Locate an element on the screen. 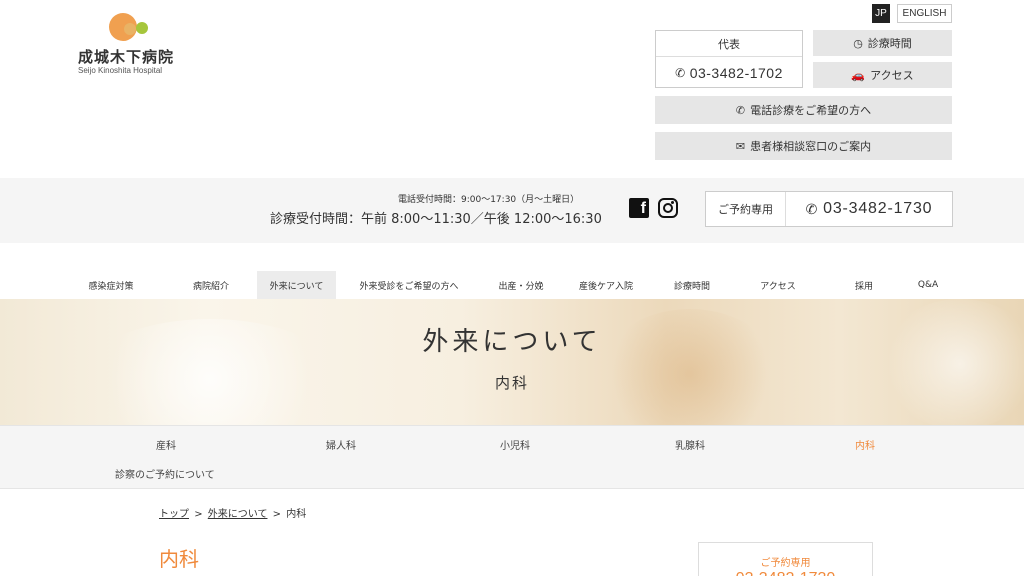  page-title: 内科 is located at coordinates (179, 559).